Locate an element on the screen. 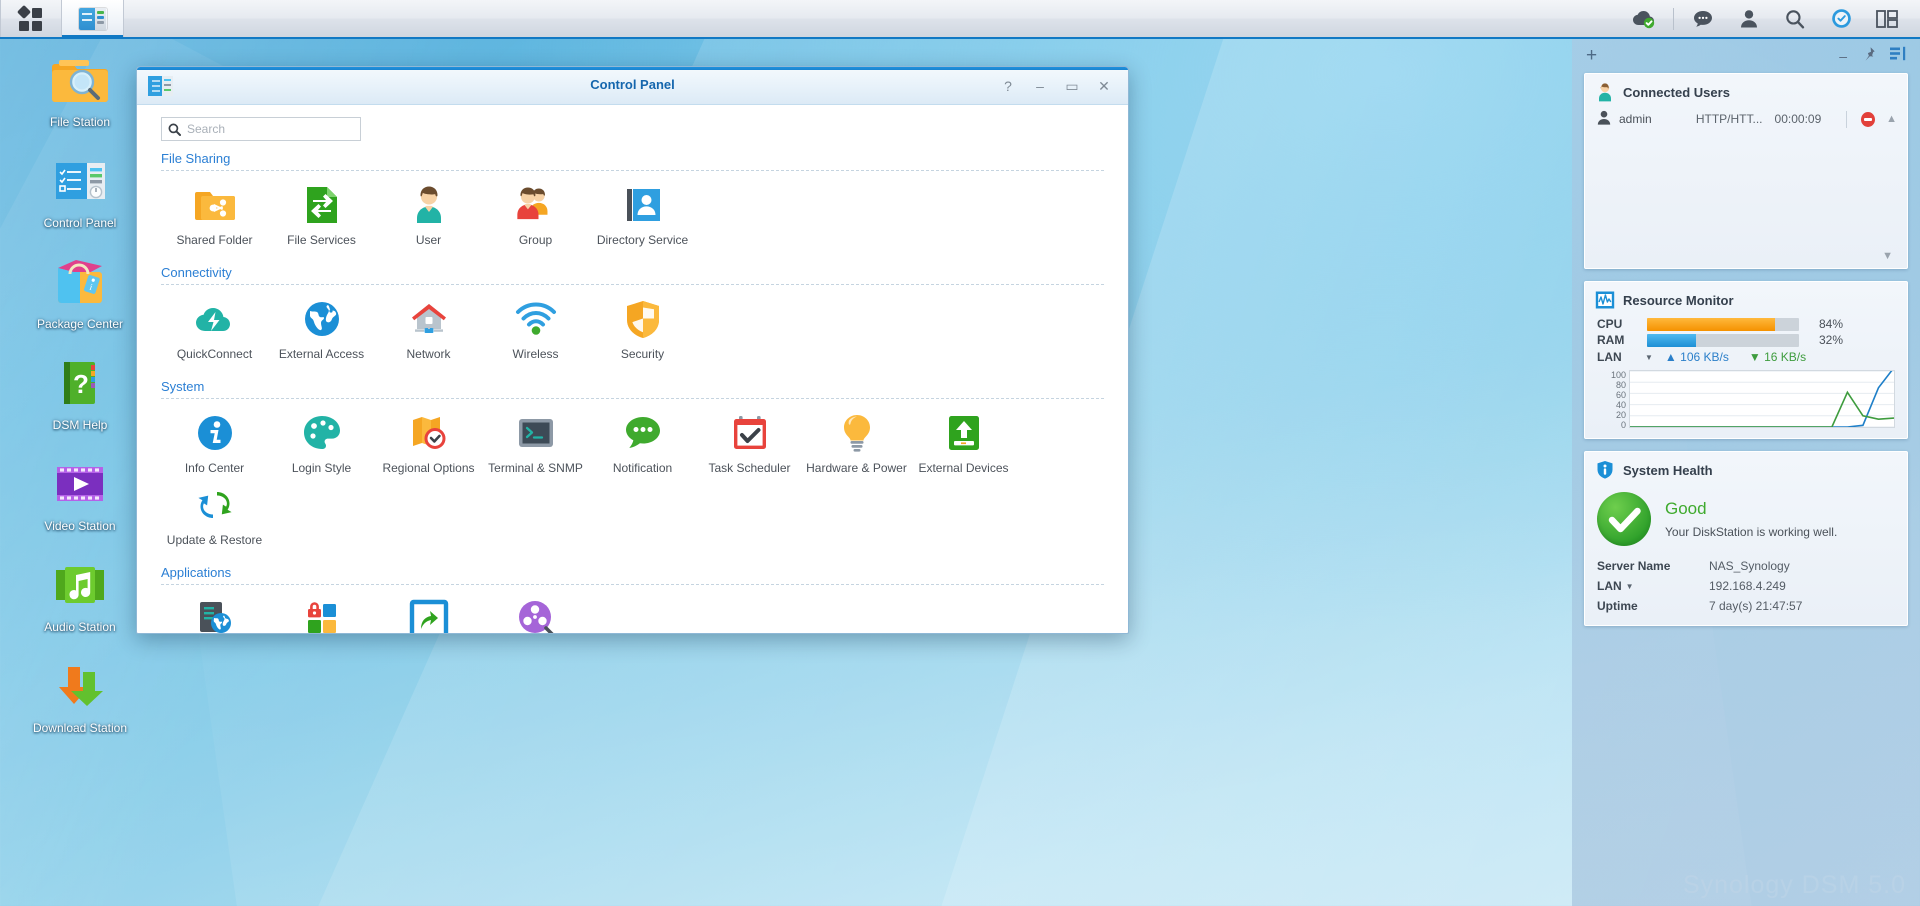  y-tick: 20 is located at coordinates (1620, 415).